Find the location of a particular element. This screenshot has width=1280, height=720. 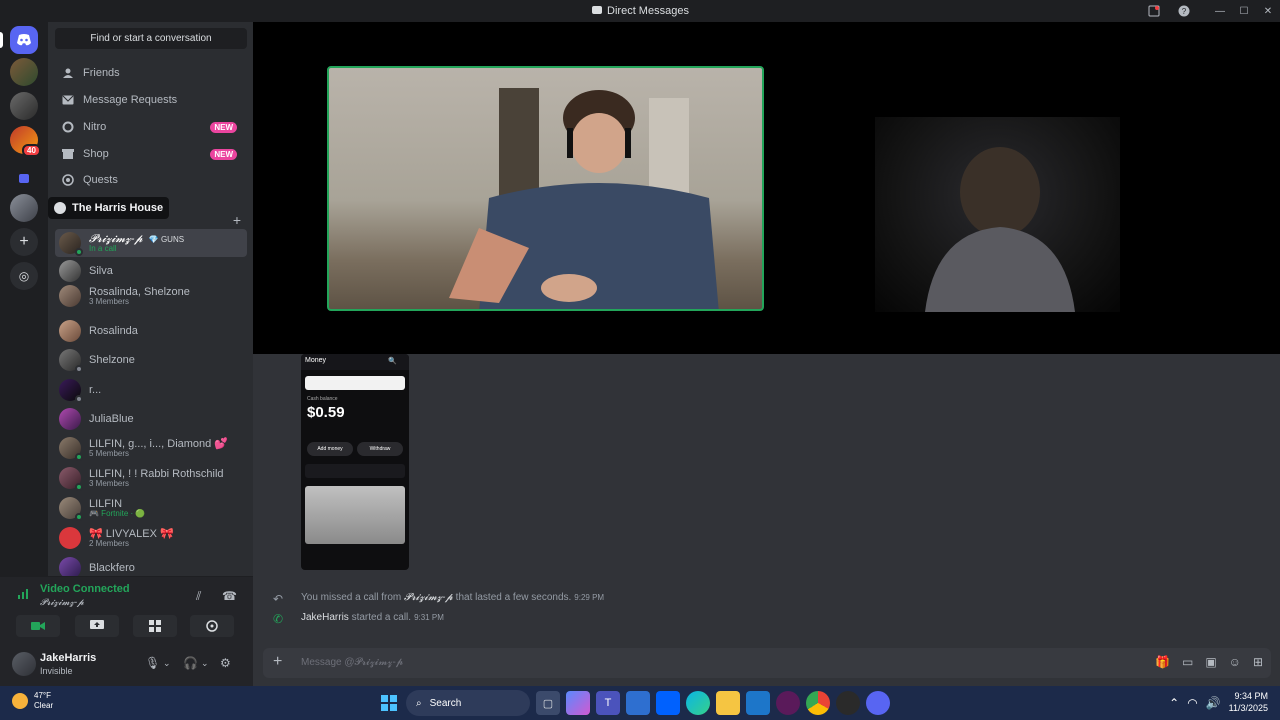

store-icon is located at coordinates (638, 703).